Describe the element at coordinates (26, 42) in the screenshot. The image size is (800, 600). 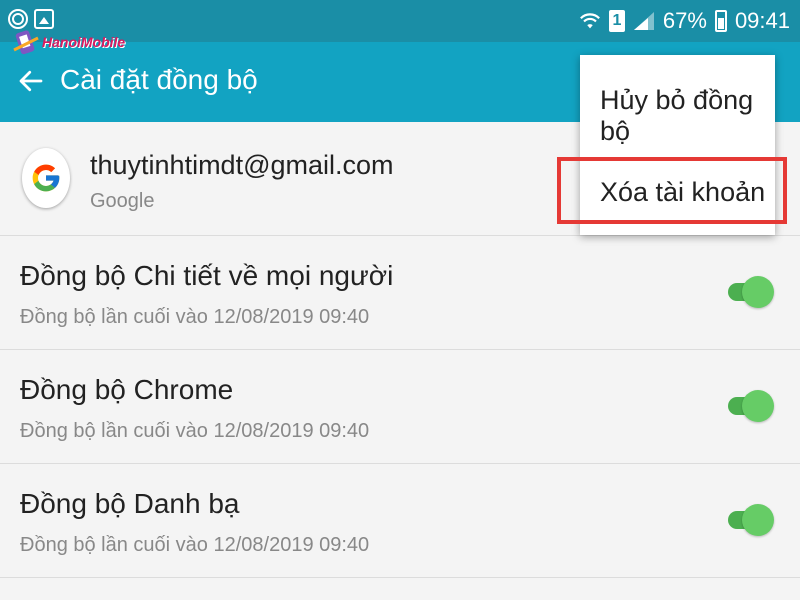
I see `hanoimobile-logo-icon` at that location.